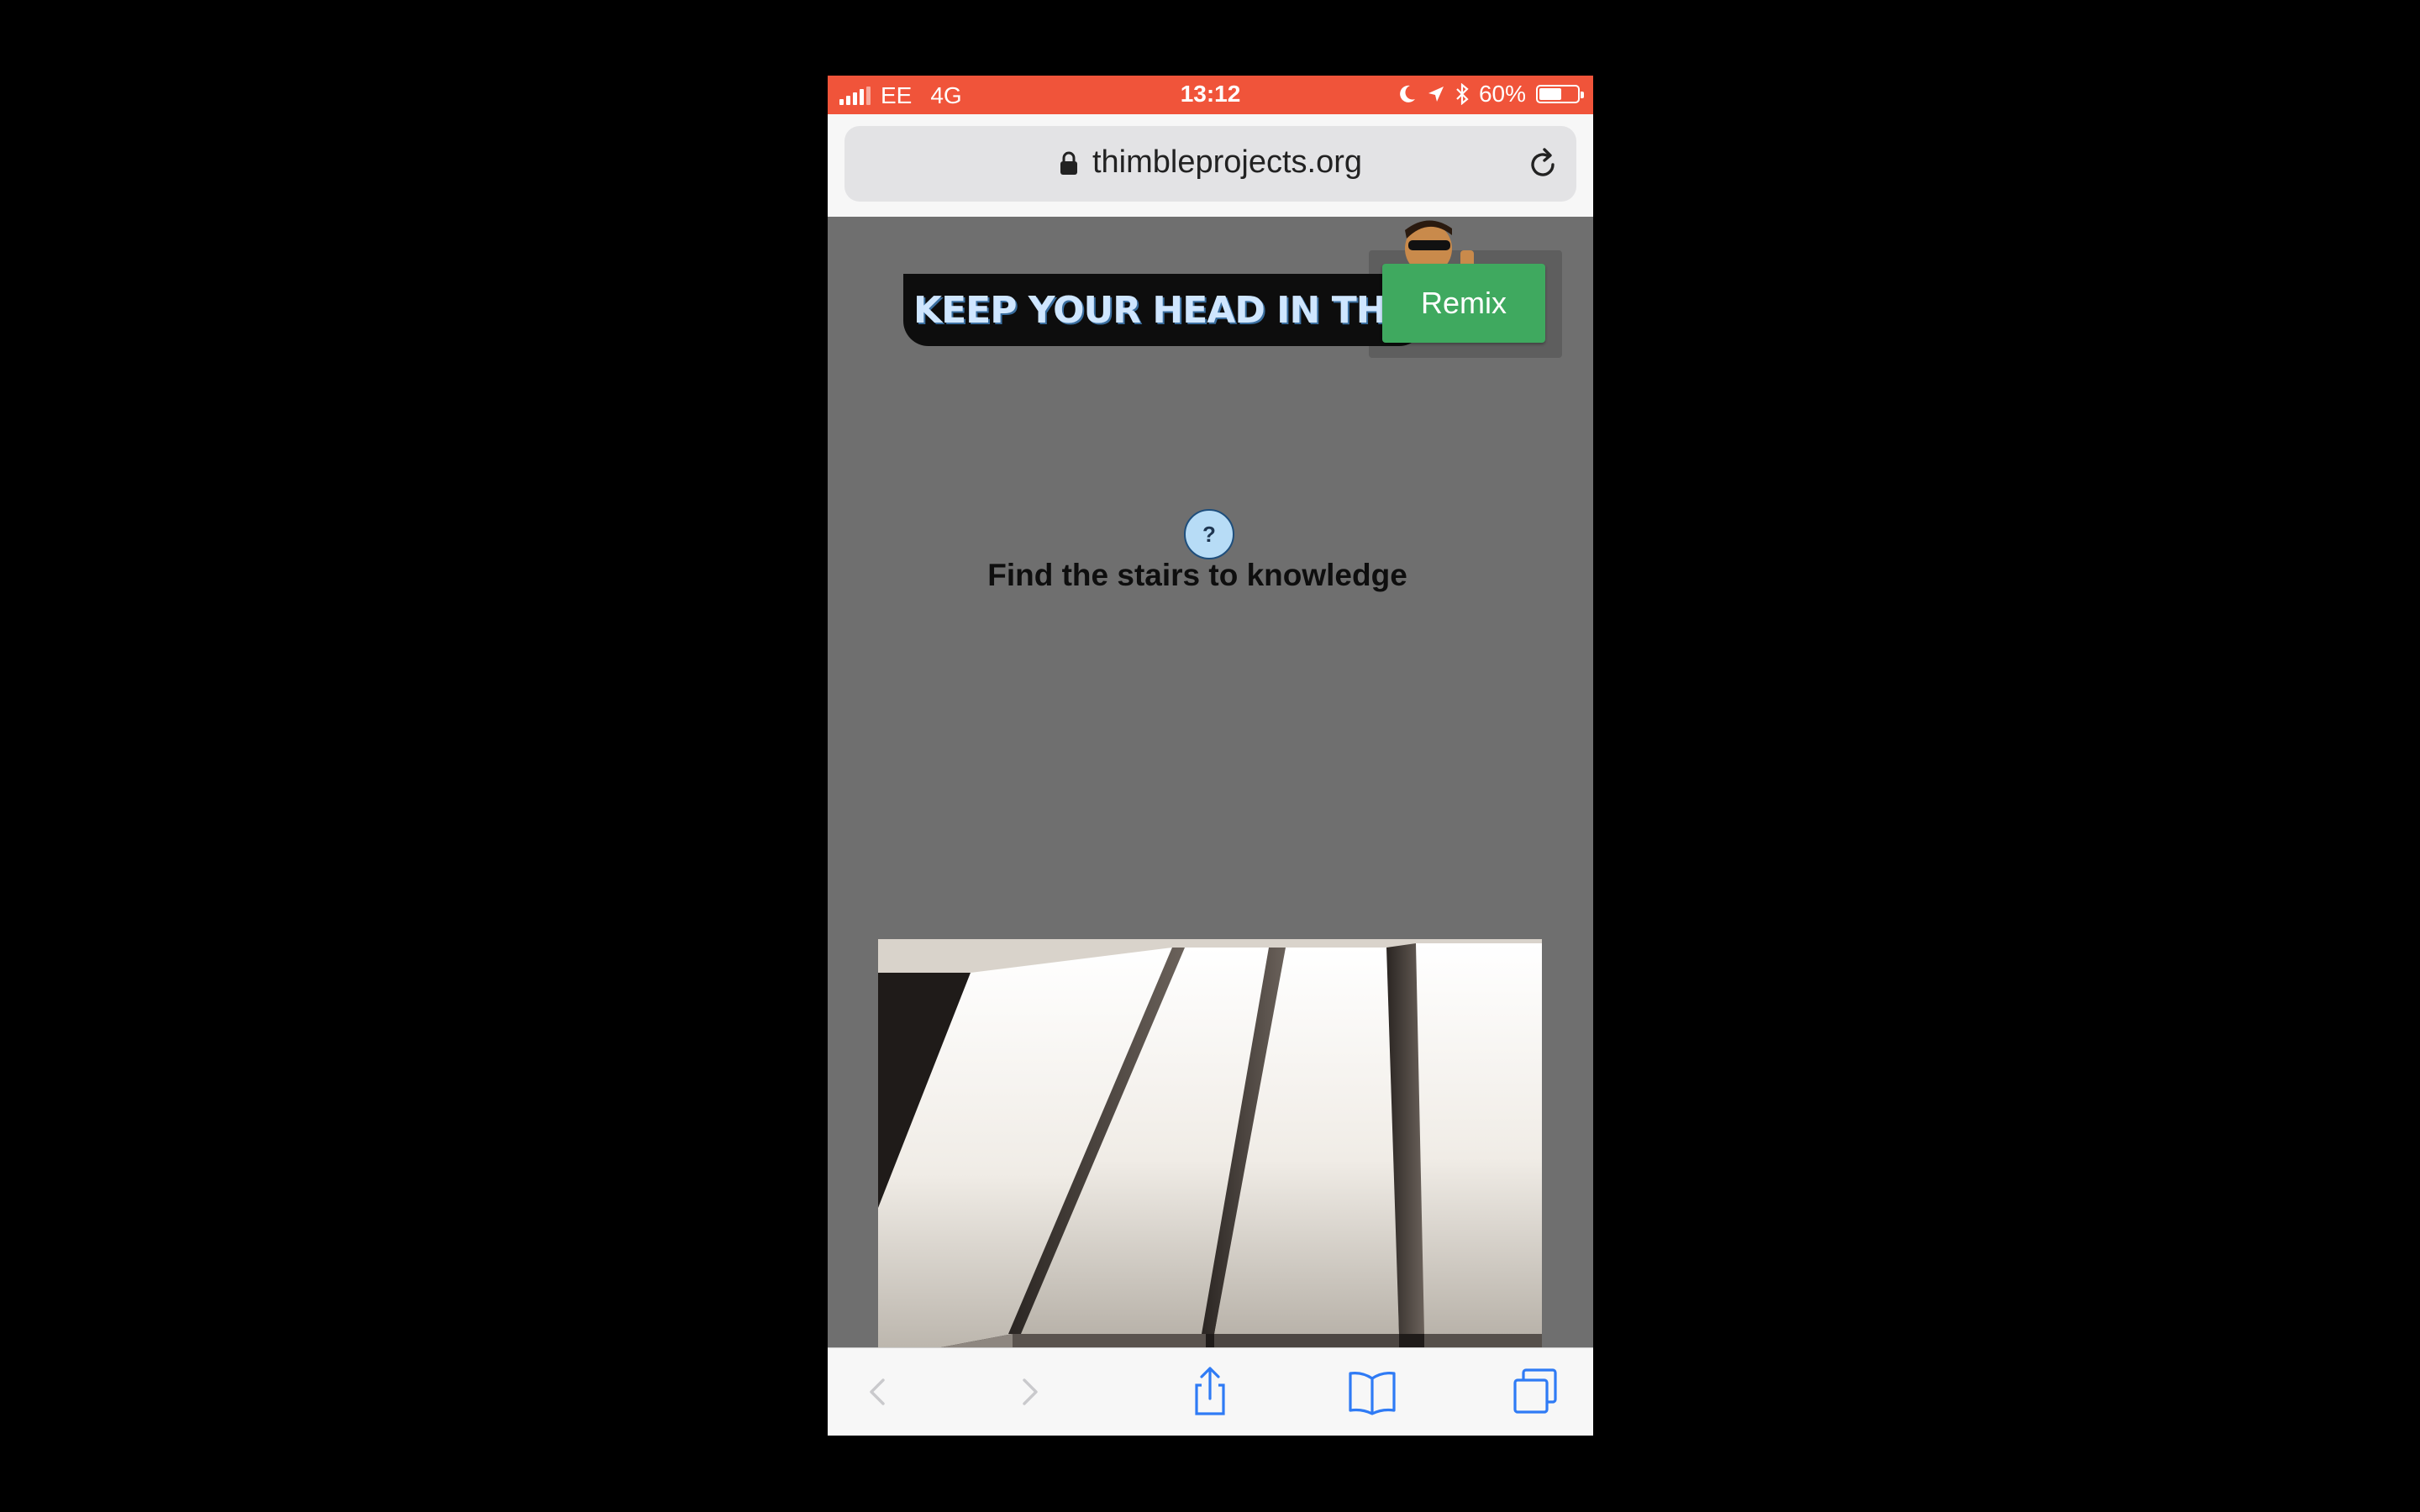 Image resolution: width=2420 pixels, height=1512 pixels. I want to click on status-right: 60%, so click(1491, 94).